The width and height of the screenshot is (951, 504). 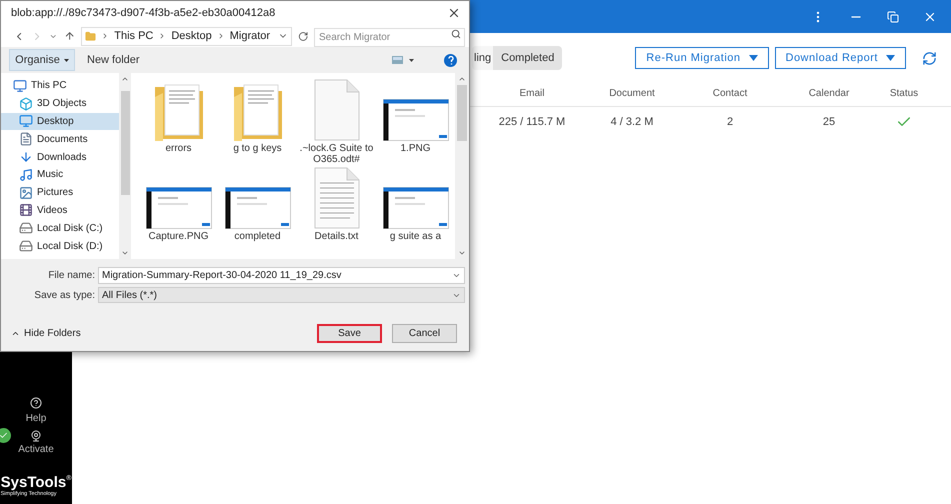 What do you see at coordinates (50, 175) in the screenshot?
I see `tree-item-label: Music` at bounding box center [50, 175].